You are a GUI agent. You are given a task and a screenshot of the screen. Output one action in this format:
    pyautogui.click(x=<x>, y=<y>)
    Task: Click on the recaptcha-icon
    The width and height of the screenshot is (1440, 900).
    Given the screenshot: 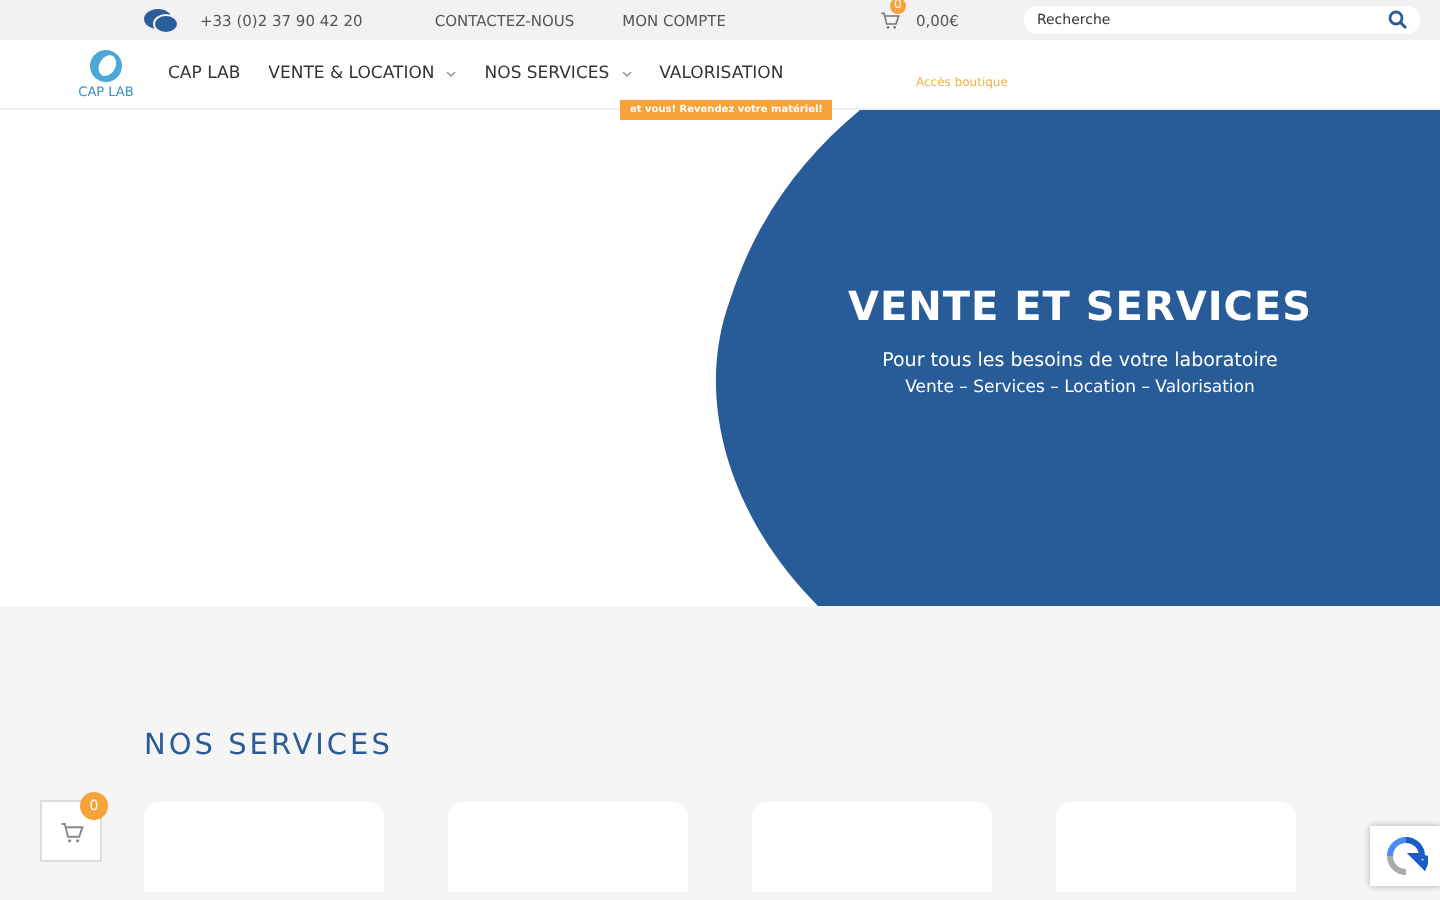 What is the action you would take?
    pyautogui.click(x=1405, y=856)
    